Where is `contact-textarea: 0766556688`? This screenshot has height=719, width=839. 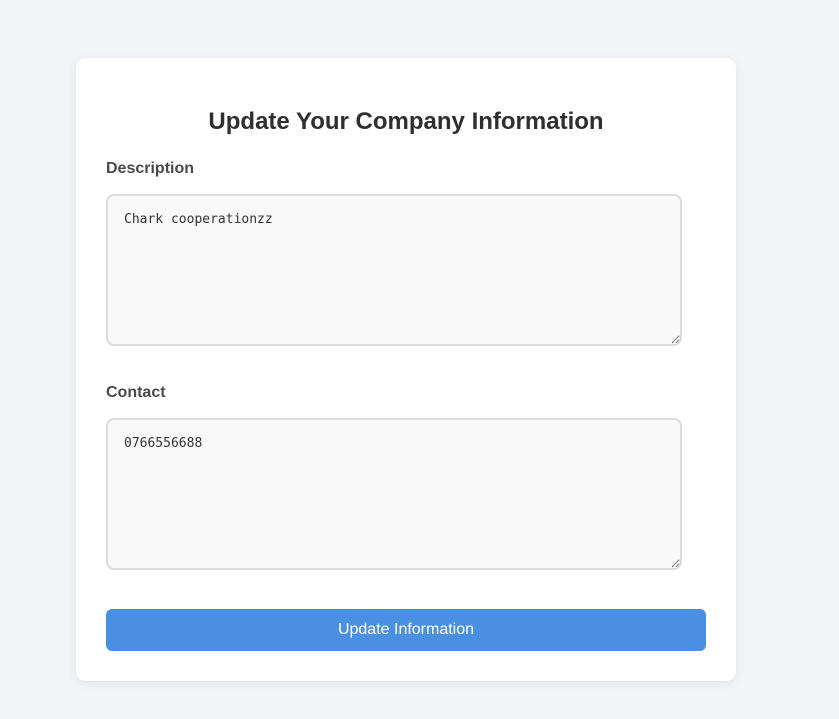
contact-textarea: 0766556688 is located at coordinates (394, 494).